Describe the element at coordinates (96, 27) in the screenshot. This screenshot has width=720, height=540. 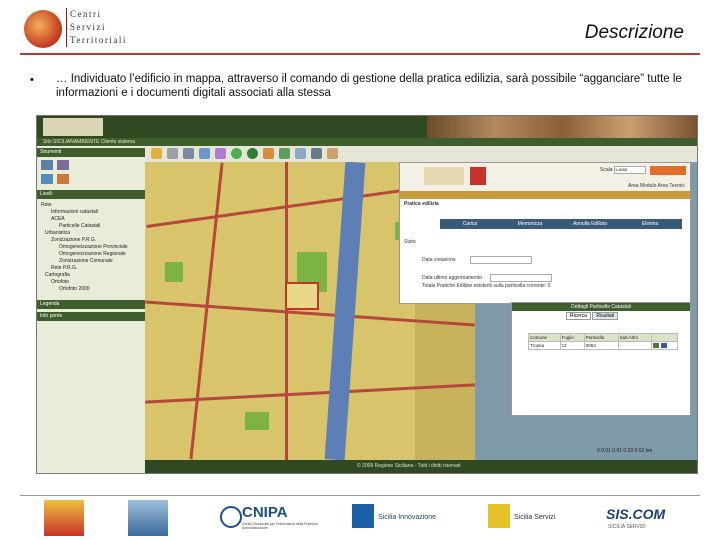
I see `logo-wordmark: Centri Servizi Territoriali` at that location.